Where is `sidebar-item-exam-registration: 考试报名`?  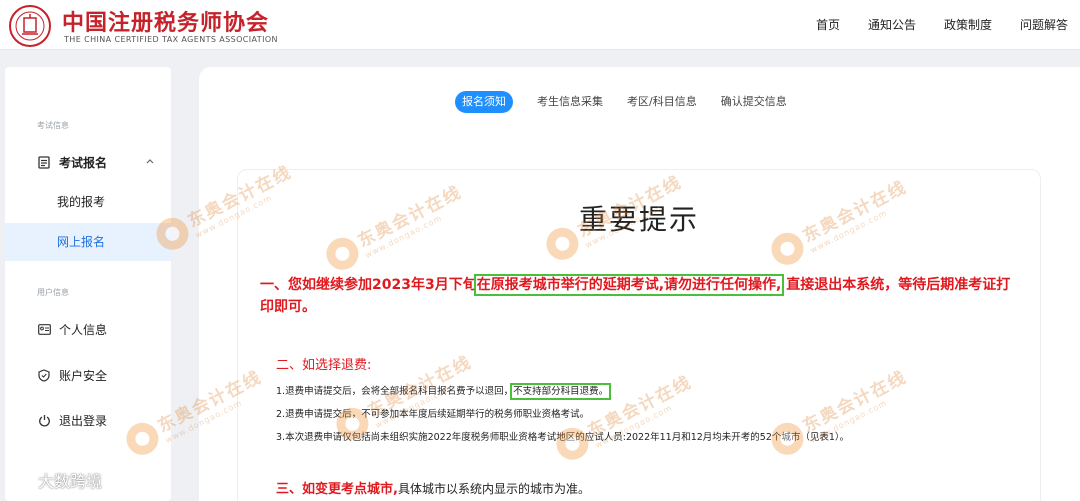
sidebar-item-exam-registration: 考试报名 is located at coordinates (88, 162).